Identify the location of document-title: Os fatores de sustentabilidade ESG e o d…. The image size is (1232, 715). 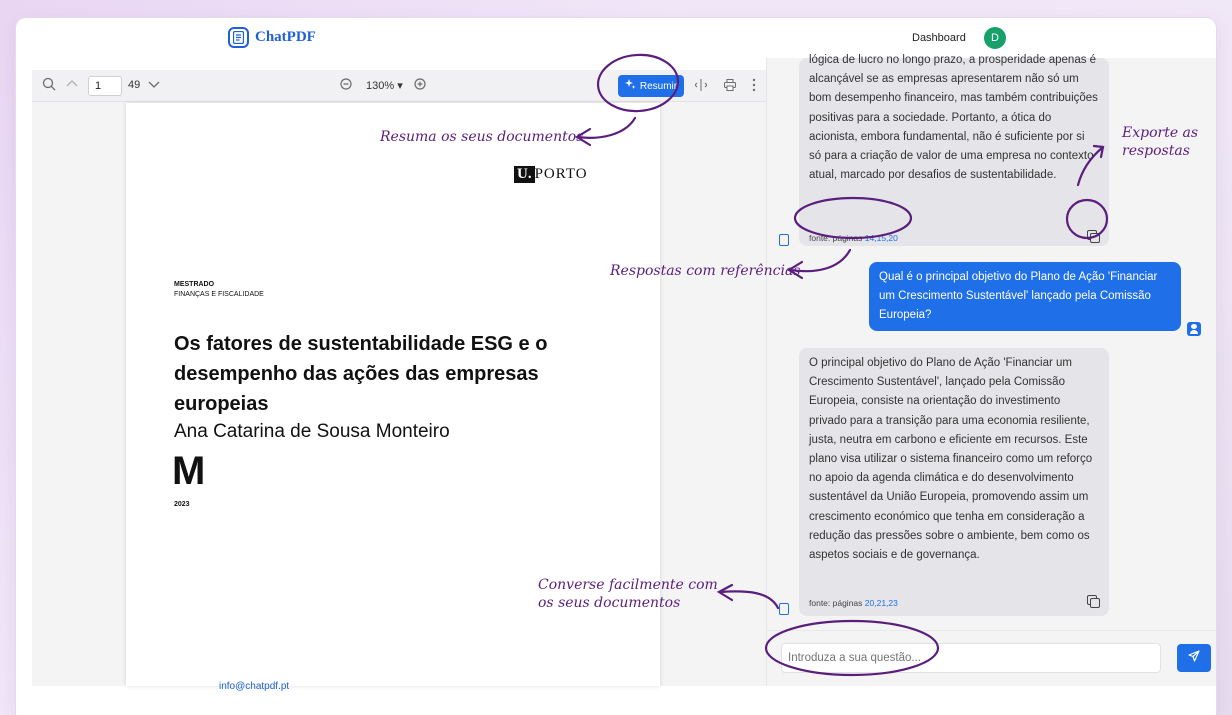
(361, 374).